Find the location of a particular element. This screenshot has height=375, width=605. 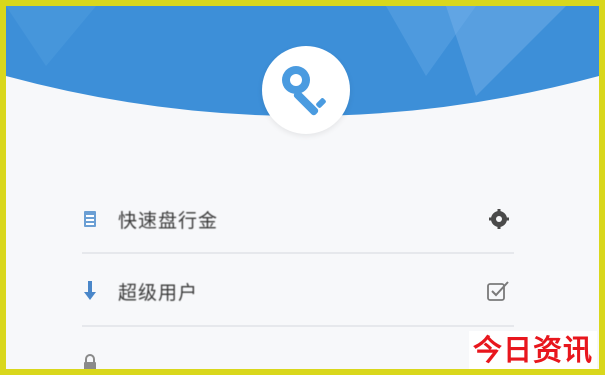

document-icon is located at coordinates (90, 219).